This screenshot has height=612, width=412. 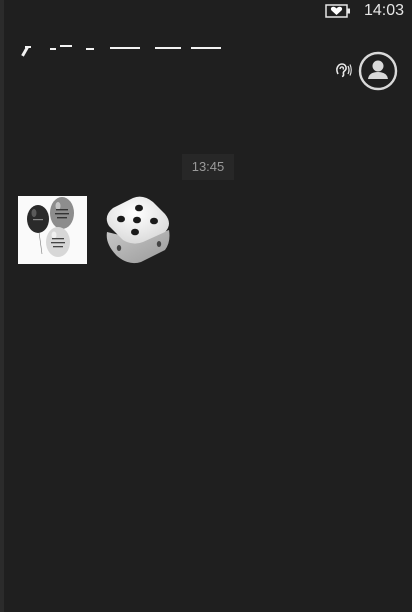 I want to click on status-bar: 14:03, so click(x=206, y=12).